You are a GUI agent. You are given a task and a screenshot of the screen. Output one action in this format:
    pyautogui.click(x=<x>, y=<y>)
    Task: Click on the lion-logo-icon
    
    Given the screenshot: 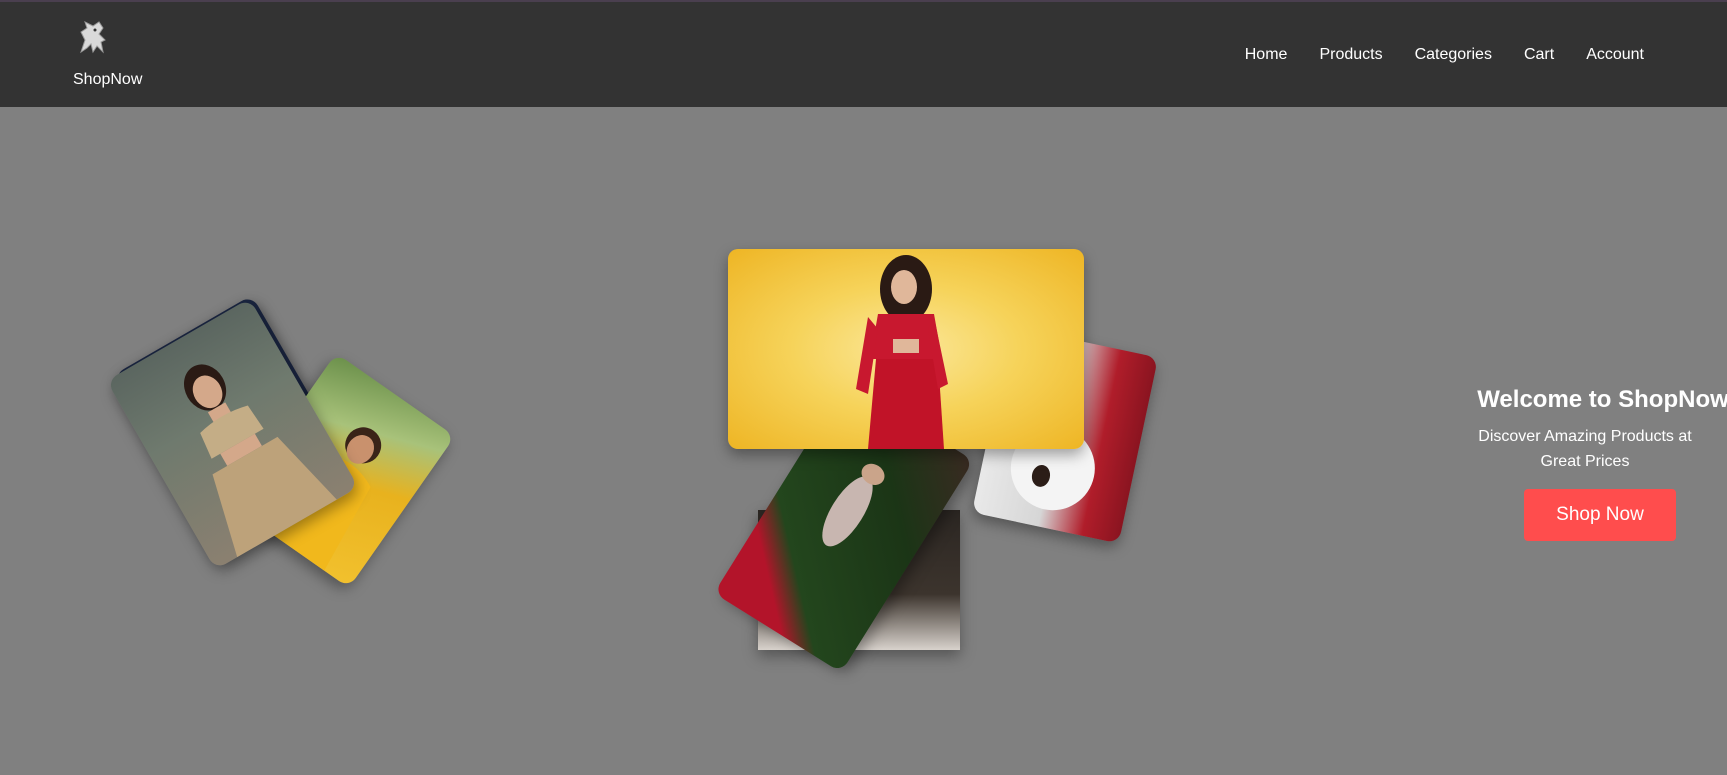 What is the action you would take?
    pyautogui.click(x=93, y=38)
    